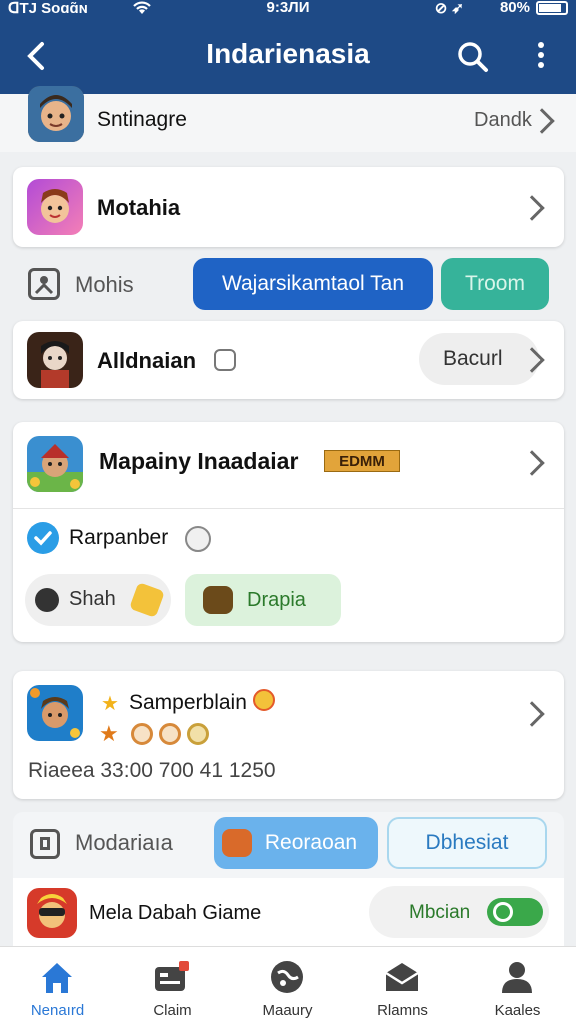  I want to click on clock: 9:3ЛИ, so click(288, 8).